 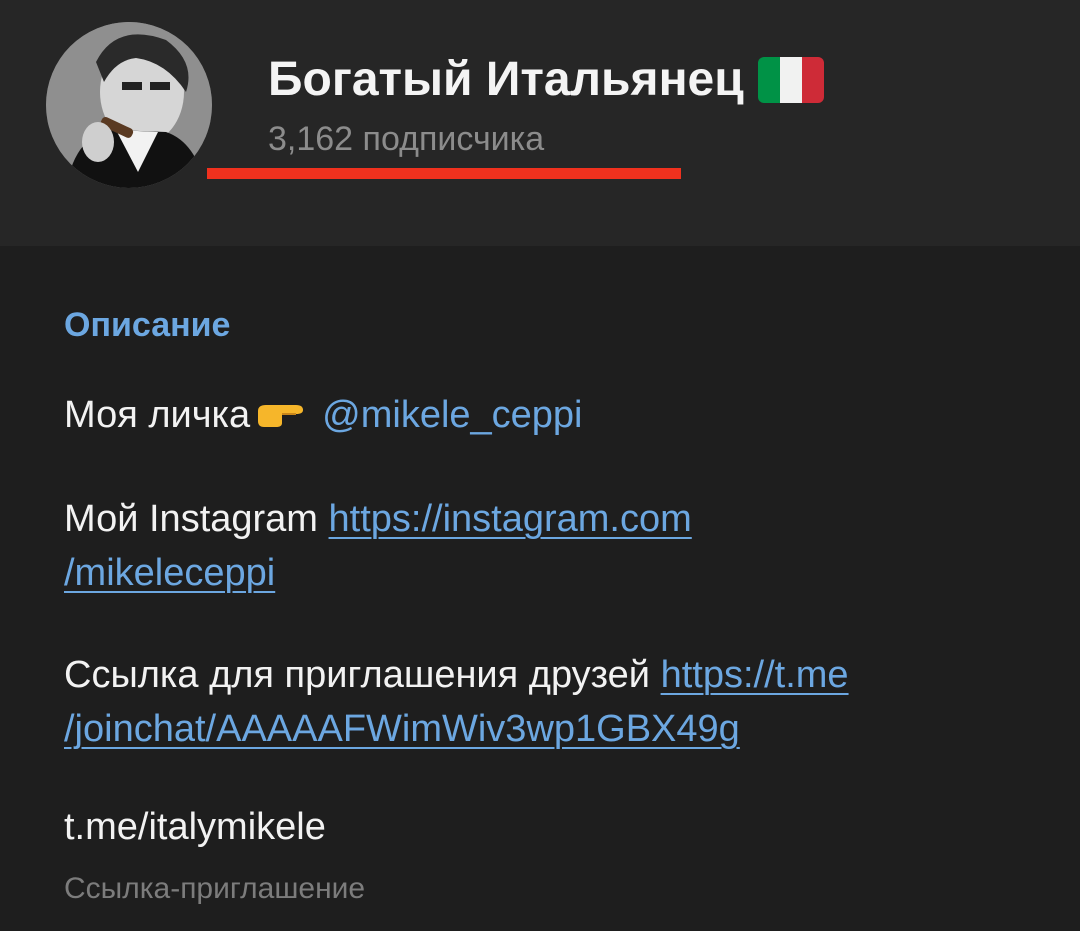 I want to click on pointing-right-icon, so click(x=281, y=417).